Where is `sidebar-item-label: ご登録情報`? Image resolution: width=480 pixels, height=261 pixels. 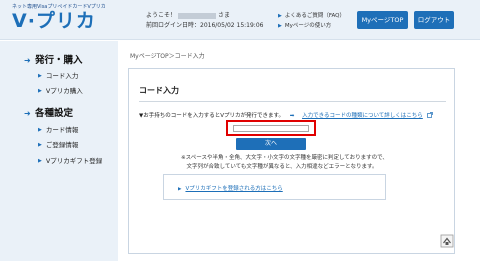
sidebar-item-label: ご登録情報 is located at coordinates (62, 145).